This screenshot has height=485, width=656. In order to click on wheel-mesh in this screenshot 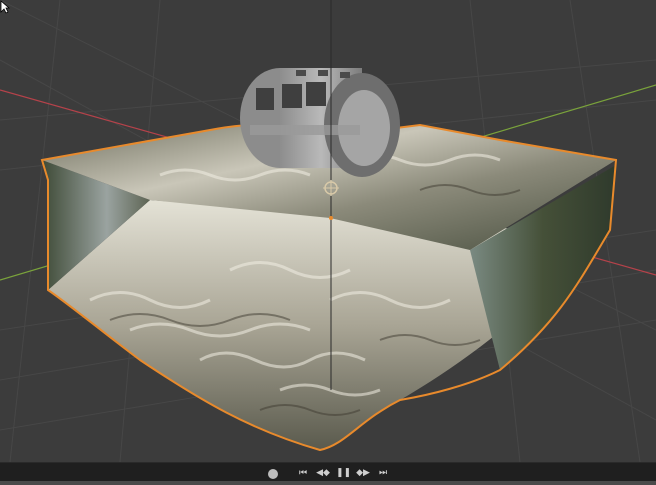, I will do `click(320, 122)`.